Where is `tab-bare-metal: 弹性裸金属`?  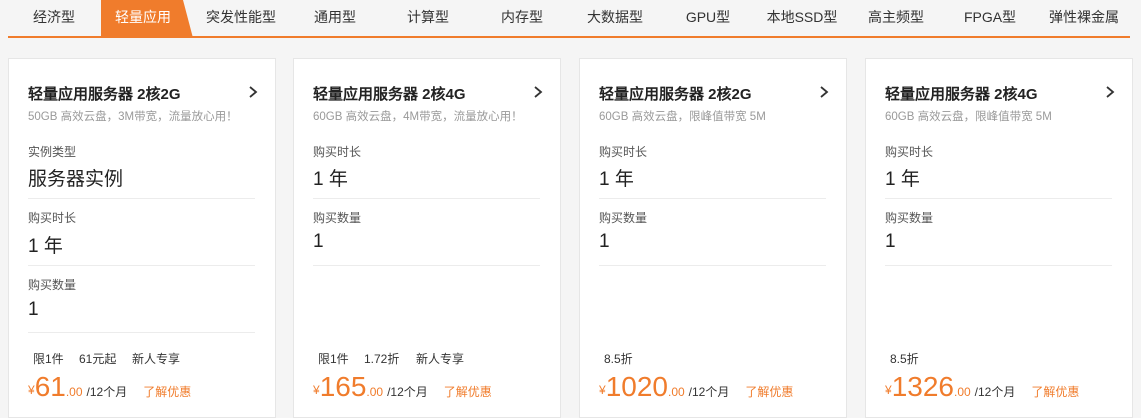 tab-bare-metal: 弹性裸金属 is located at coordinates (1084, 18).